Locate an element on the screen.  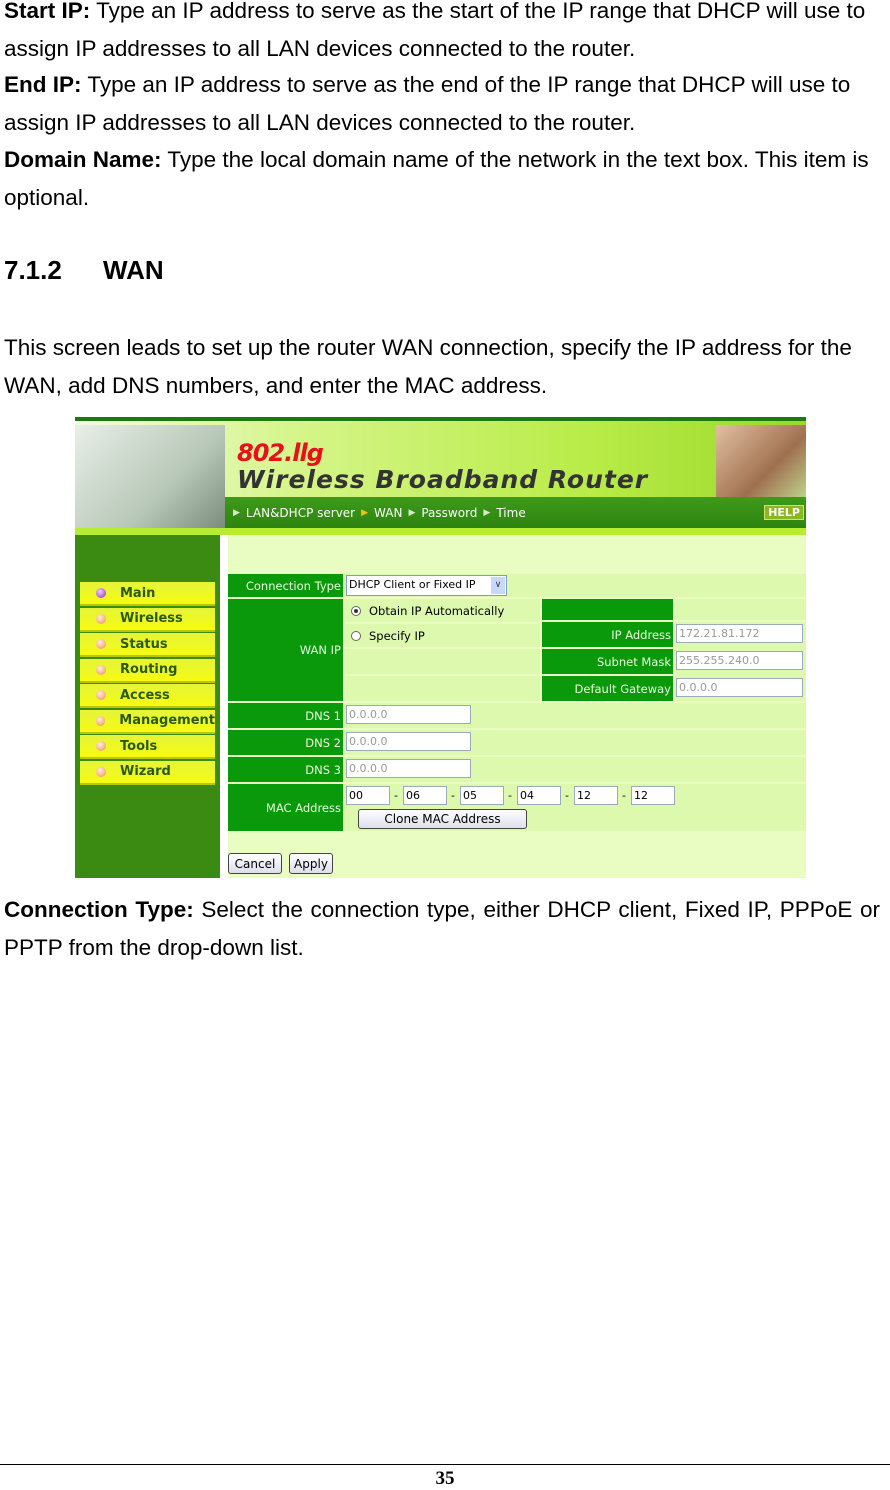
menu-wireless: Wireless is located at coordinates (147, 619).